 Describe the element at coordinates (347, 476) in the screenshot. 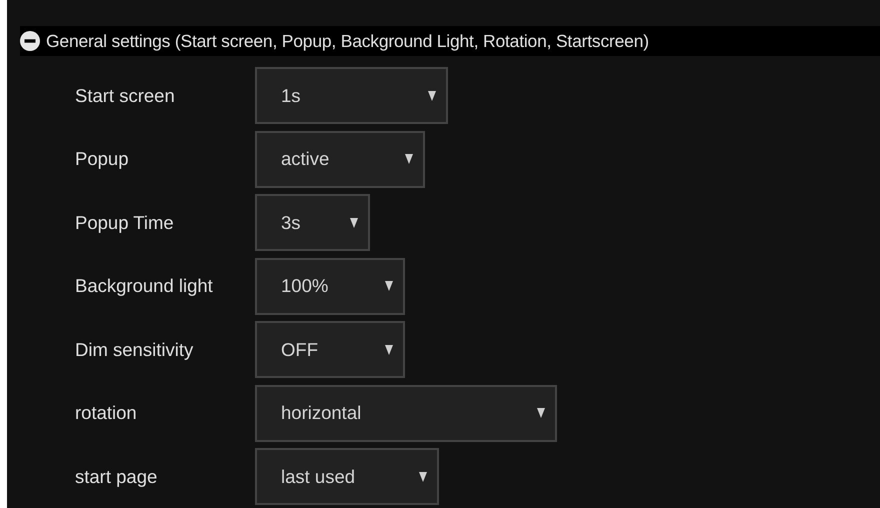

I see `dropdown: last used` at that location.